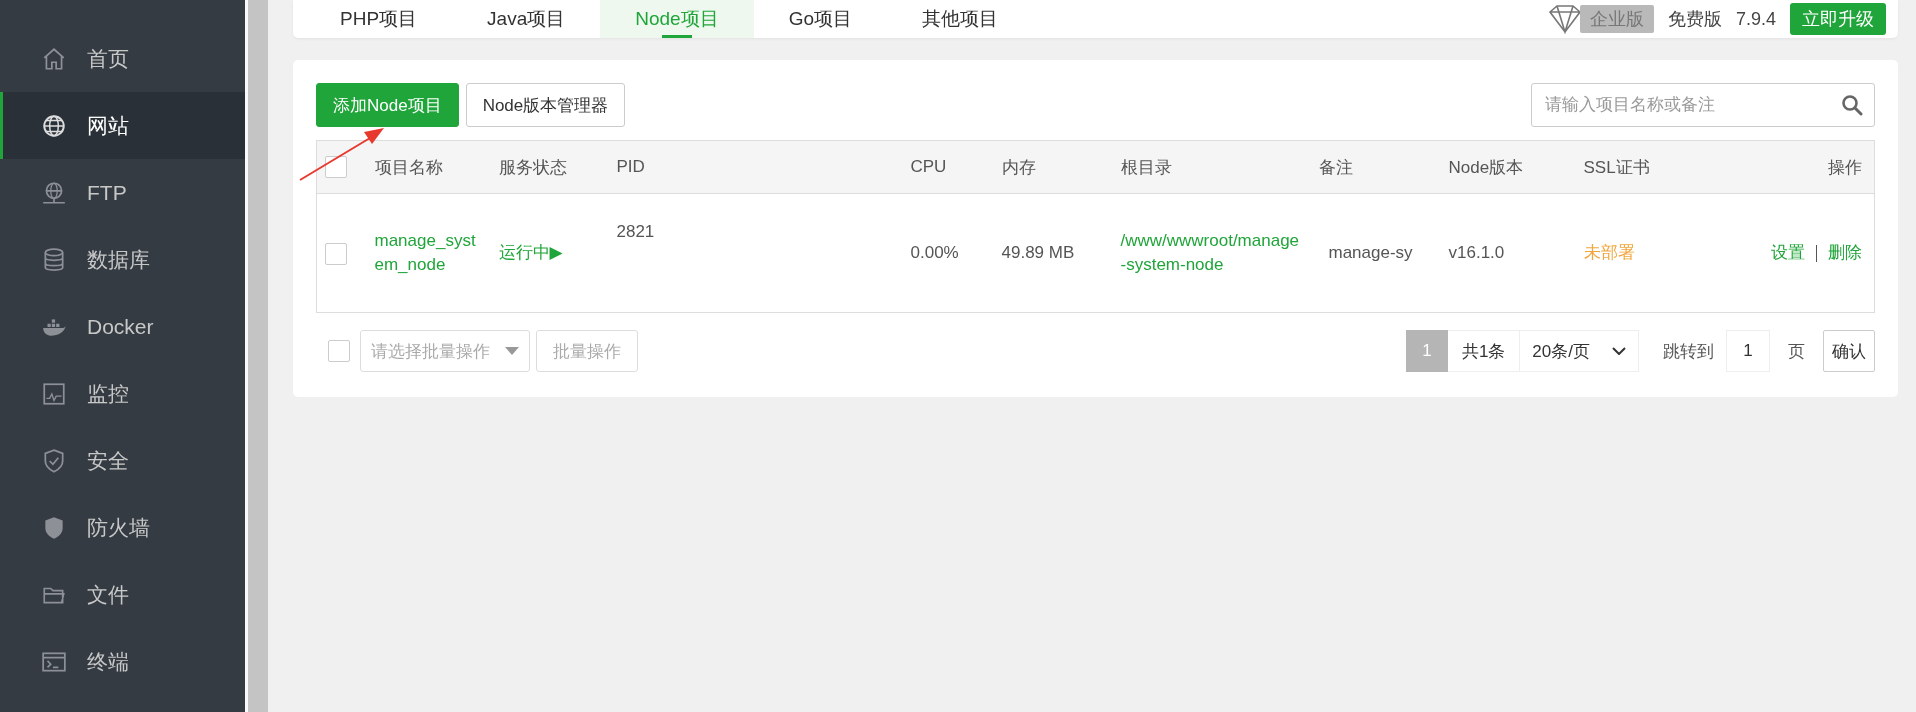  What do you see at coordinates (960, 19) in the screenshot?
I see `project-tab: 其他项目` at bounding box center [960, 19].